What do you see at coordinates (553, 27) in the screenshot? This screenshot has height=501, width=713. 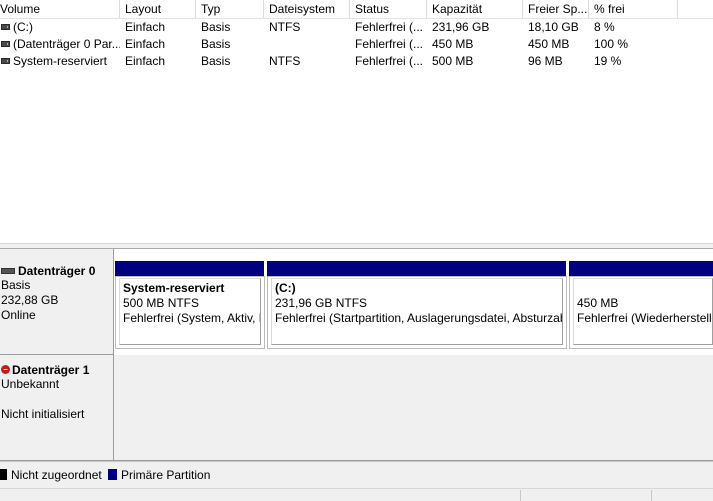 I see `freier-speicher-cell: 18,10 GB` at bounding box center [553, 27].